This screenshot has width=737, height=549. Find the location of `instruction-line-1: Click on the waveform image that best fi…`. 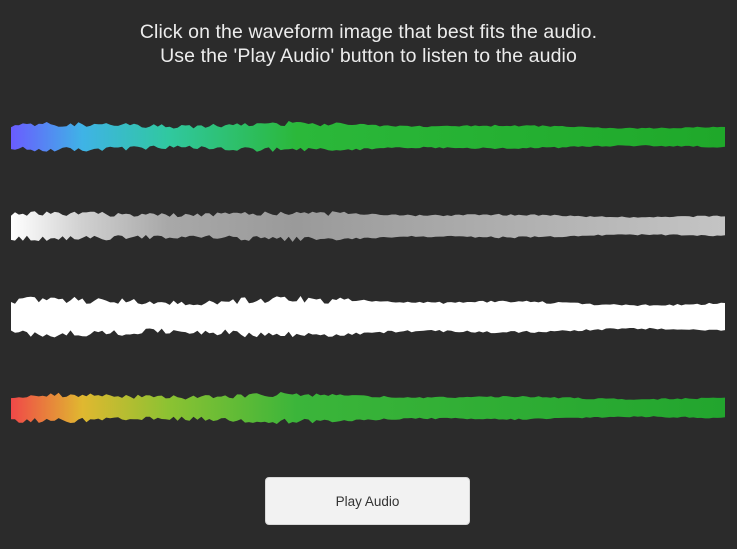

instruction-line-1: Click on the waveform image that best fi… is located at coordinates (368, 32).